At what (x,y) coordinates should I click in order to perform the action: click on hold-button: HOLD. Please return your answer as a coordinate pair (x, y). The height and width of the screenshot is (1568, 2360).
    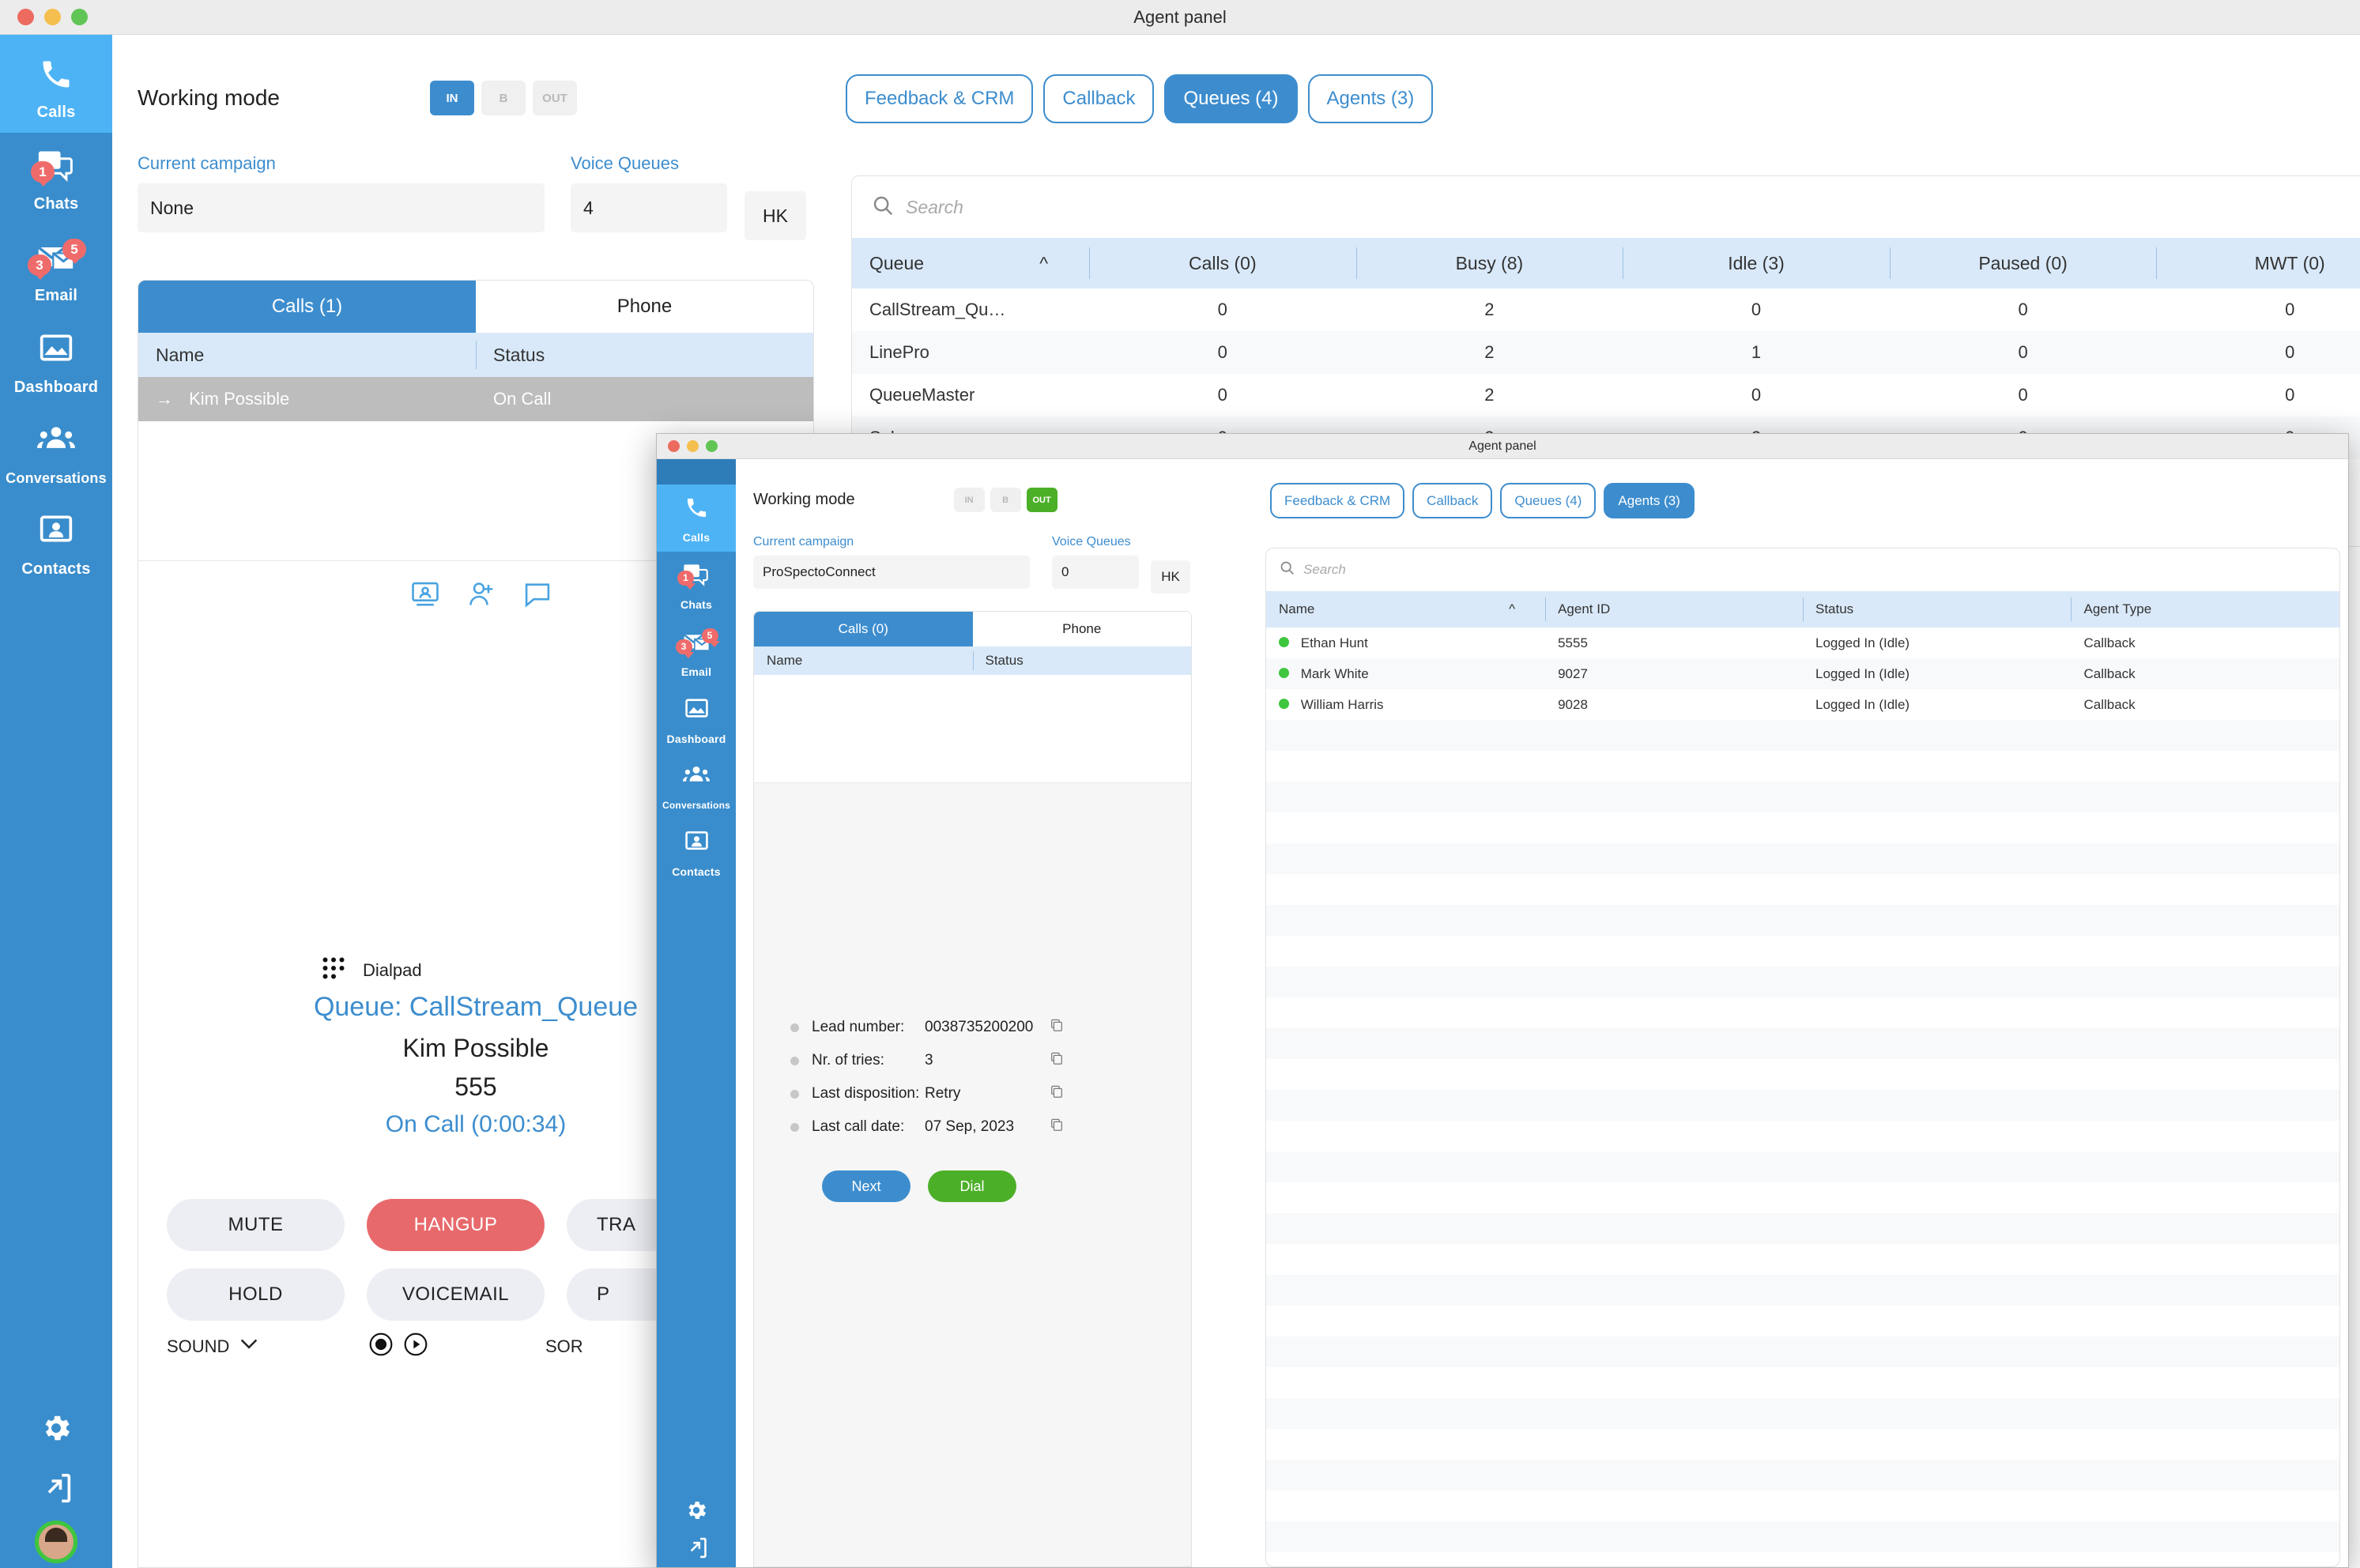
    Looking at the image, I should click on (256, 1294).